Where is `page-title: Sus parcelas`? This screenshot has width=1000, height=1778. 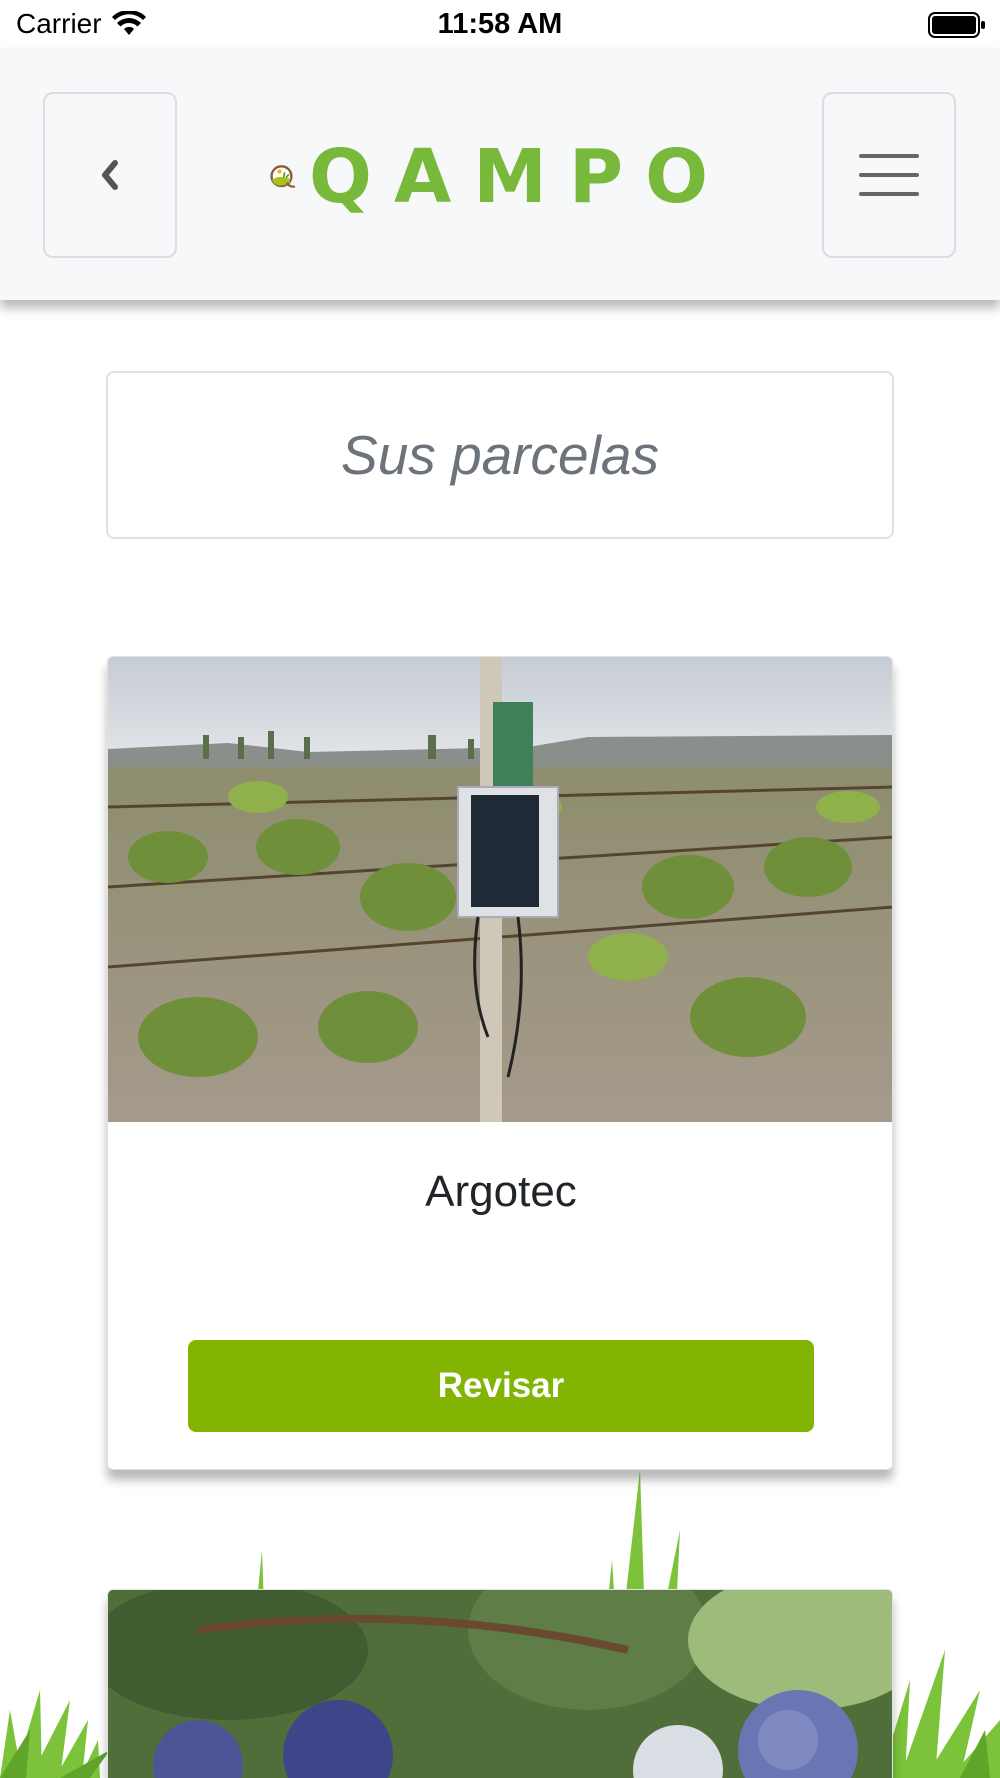 page-title: Sus parcelas is located at coordinates (500, 455).